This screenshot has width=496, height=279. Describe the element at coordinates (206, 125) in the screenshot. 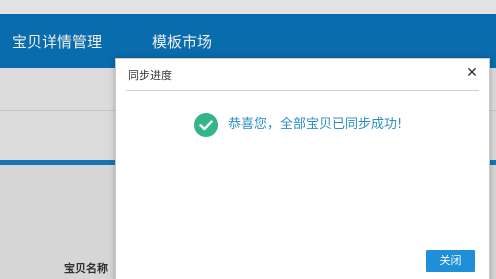

I see `check-circle-icon` at that location.